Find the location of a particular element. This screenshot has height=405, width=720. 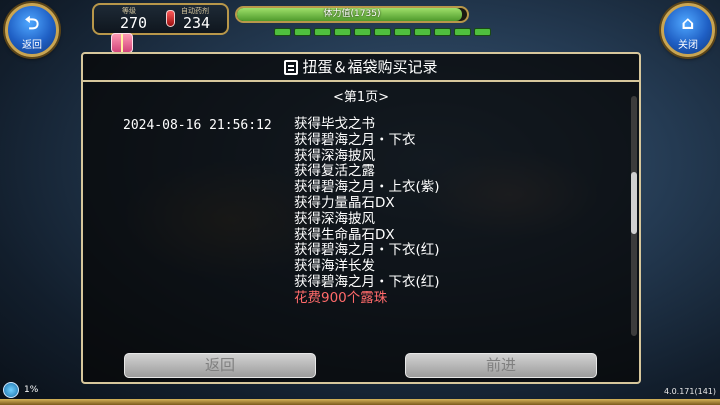

back-arrow-icon: ⮌ is located at coordinates (32, 23).